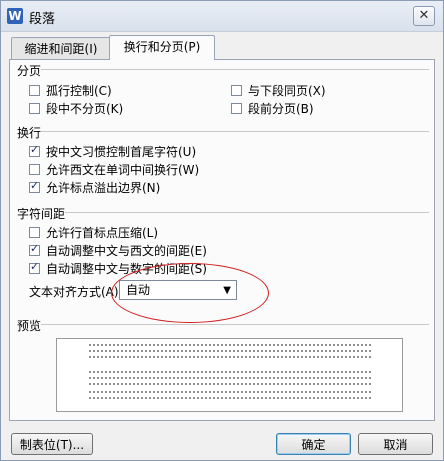 The height and width of the screenshot is (461, 444). I want to click on checkbox-widow-control: 孤行控制(C), so click(70, 90).